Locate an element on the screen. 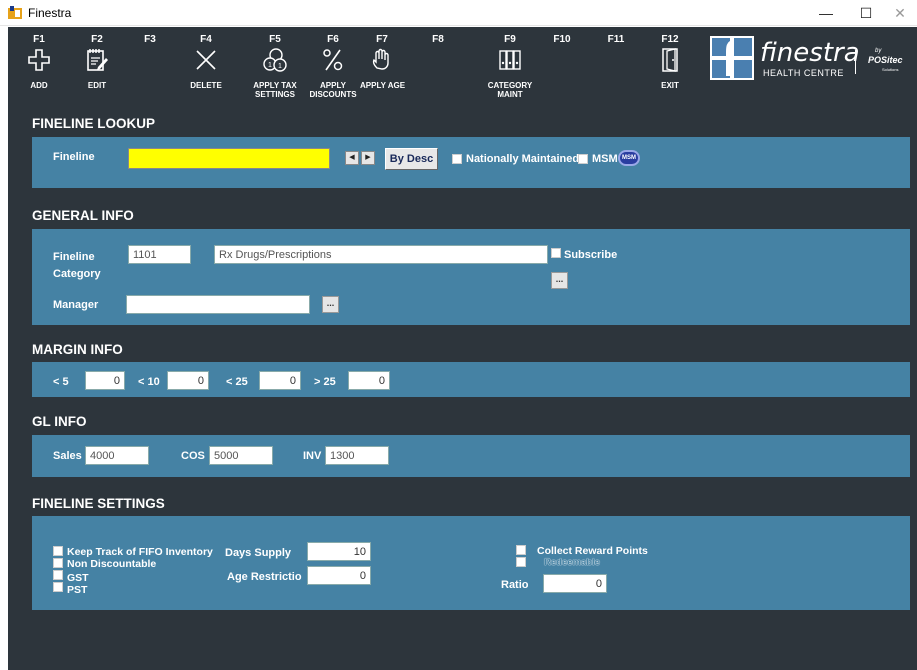 The width and height of the screenshot is (917, 670). coins-tax-icon: 11 is located at coordinates (275, 60).